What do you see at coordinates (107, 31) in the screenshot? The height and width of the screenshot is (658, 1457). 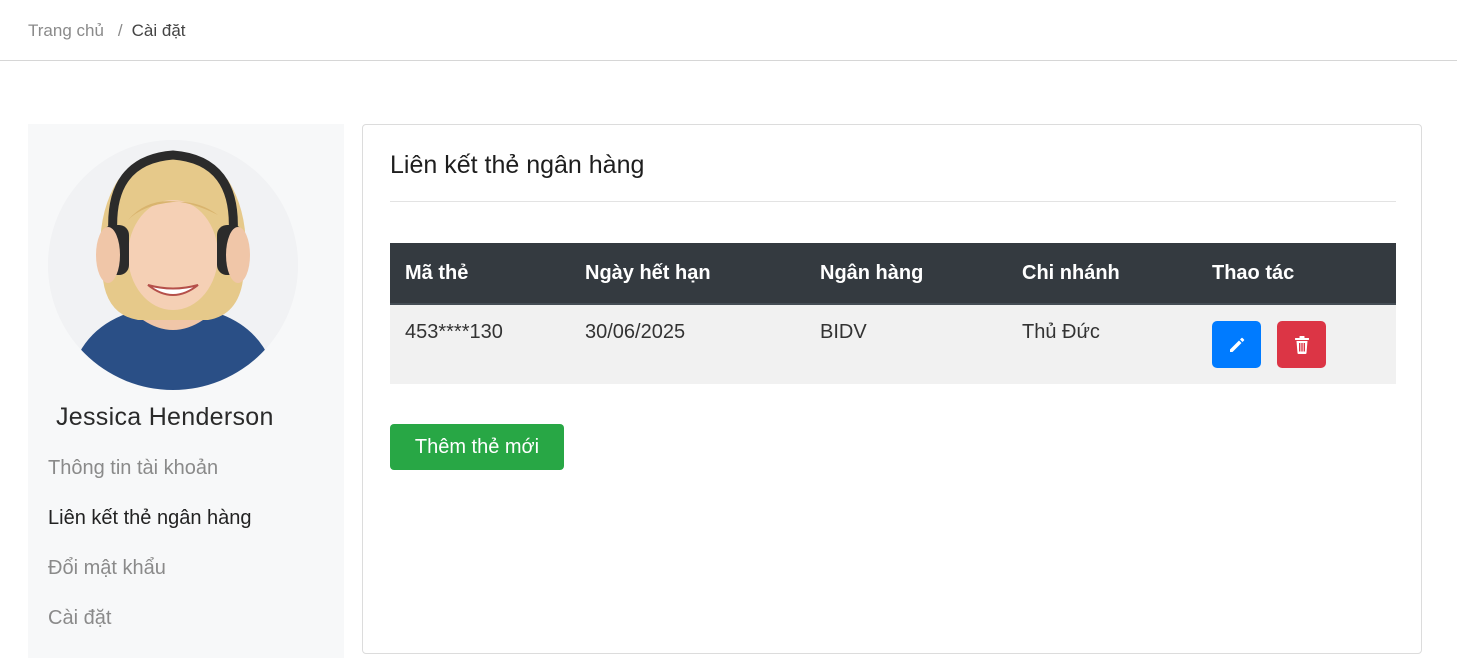 I see `breadcrumb: Trang chủ / Cài đặt` at bounding box center [107, 31].